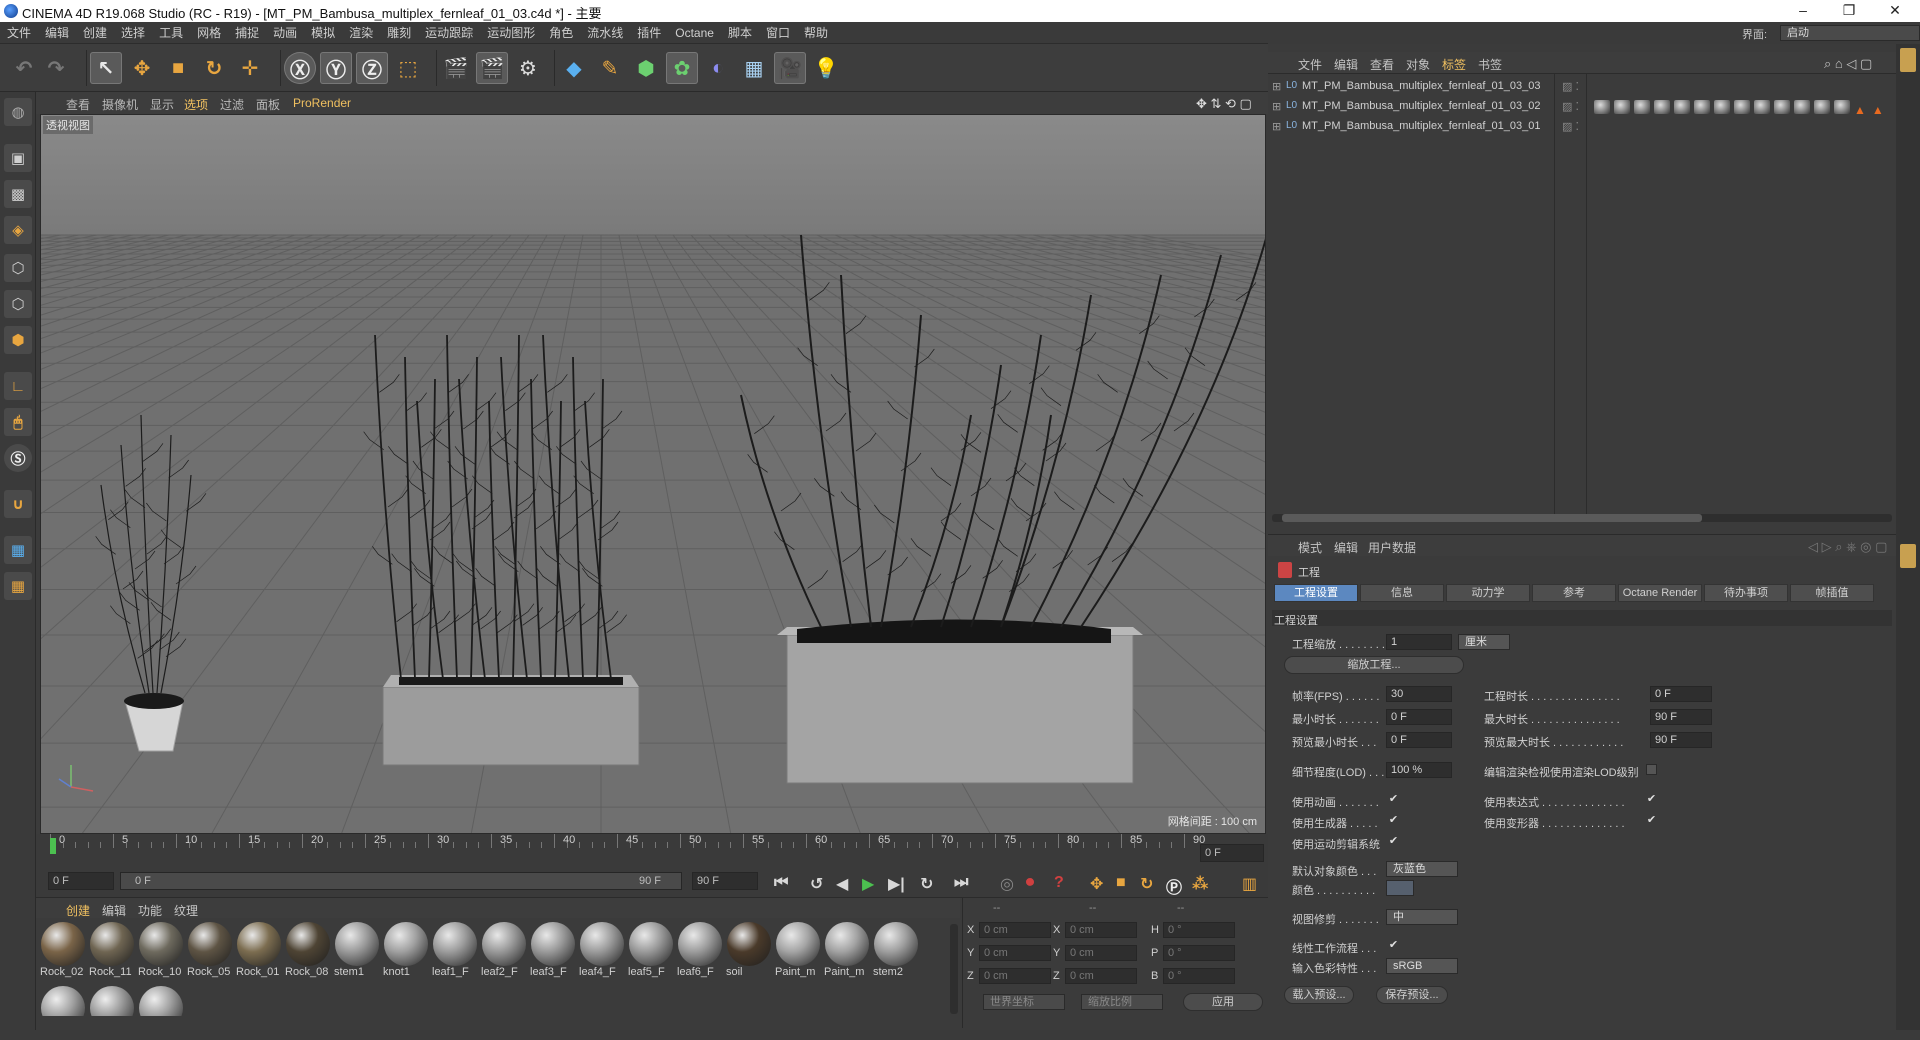 The image size is (1920, 1040). What do you see at coordinates (18, 386) in the screenshot?
I see `axis-mode-icon: ∟` at bounding box center [18, 386].